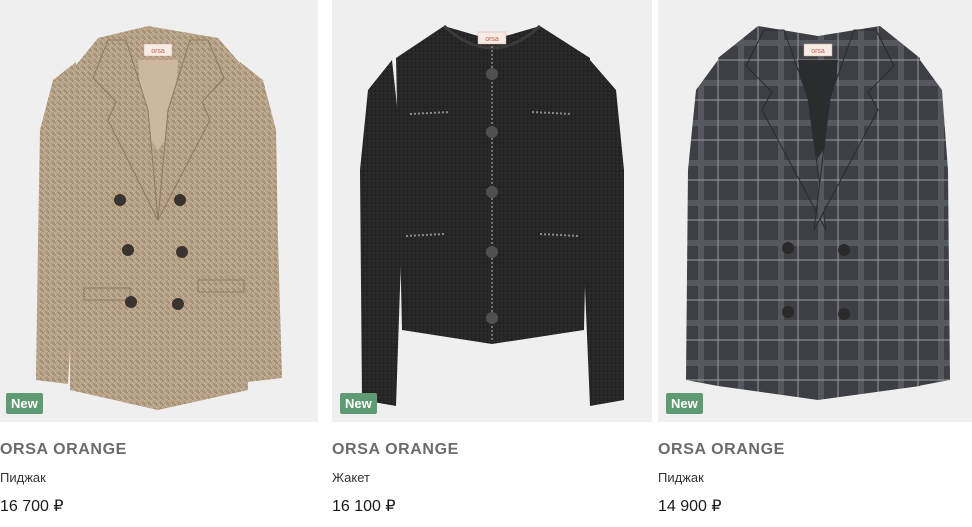 This screenshot has height=527, width=972. What do you see at coordinates (351, 477) in the screenshot?
I see `product-name: Жакет` at bounding box center [351, 477].